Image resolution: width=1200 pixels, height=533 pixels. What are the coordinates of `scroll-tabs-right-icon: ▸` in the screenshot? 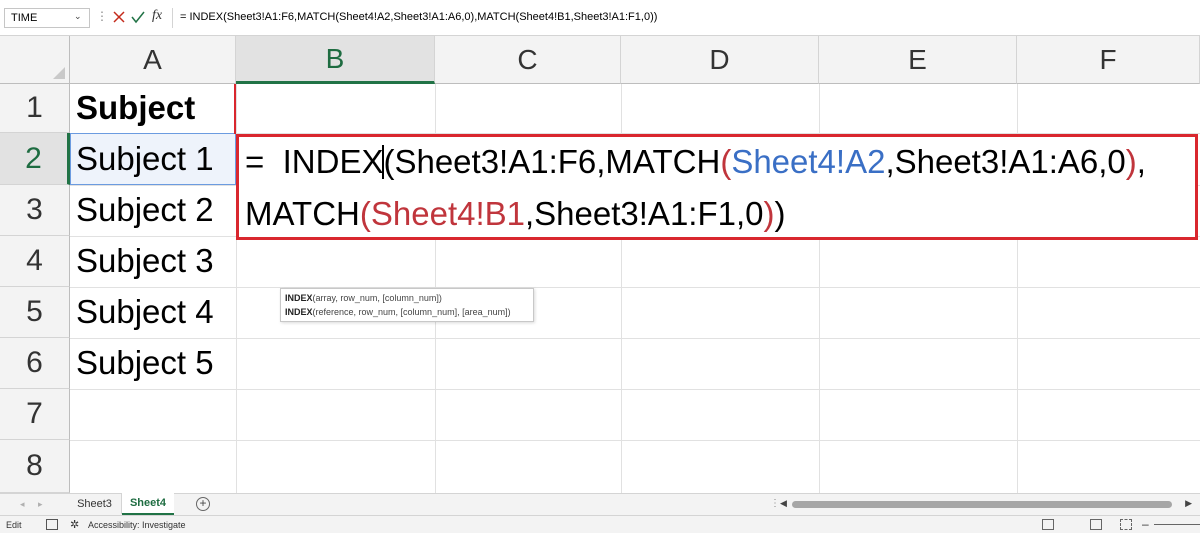 It's located at (40, 504).